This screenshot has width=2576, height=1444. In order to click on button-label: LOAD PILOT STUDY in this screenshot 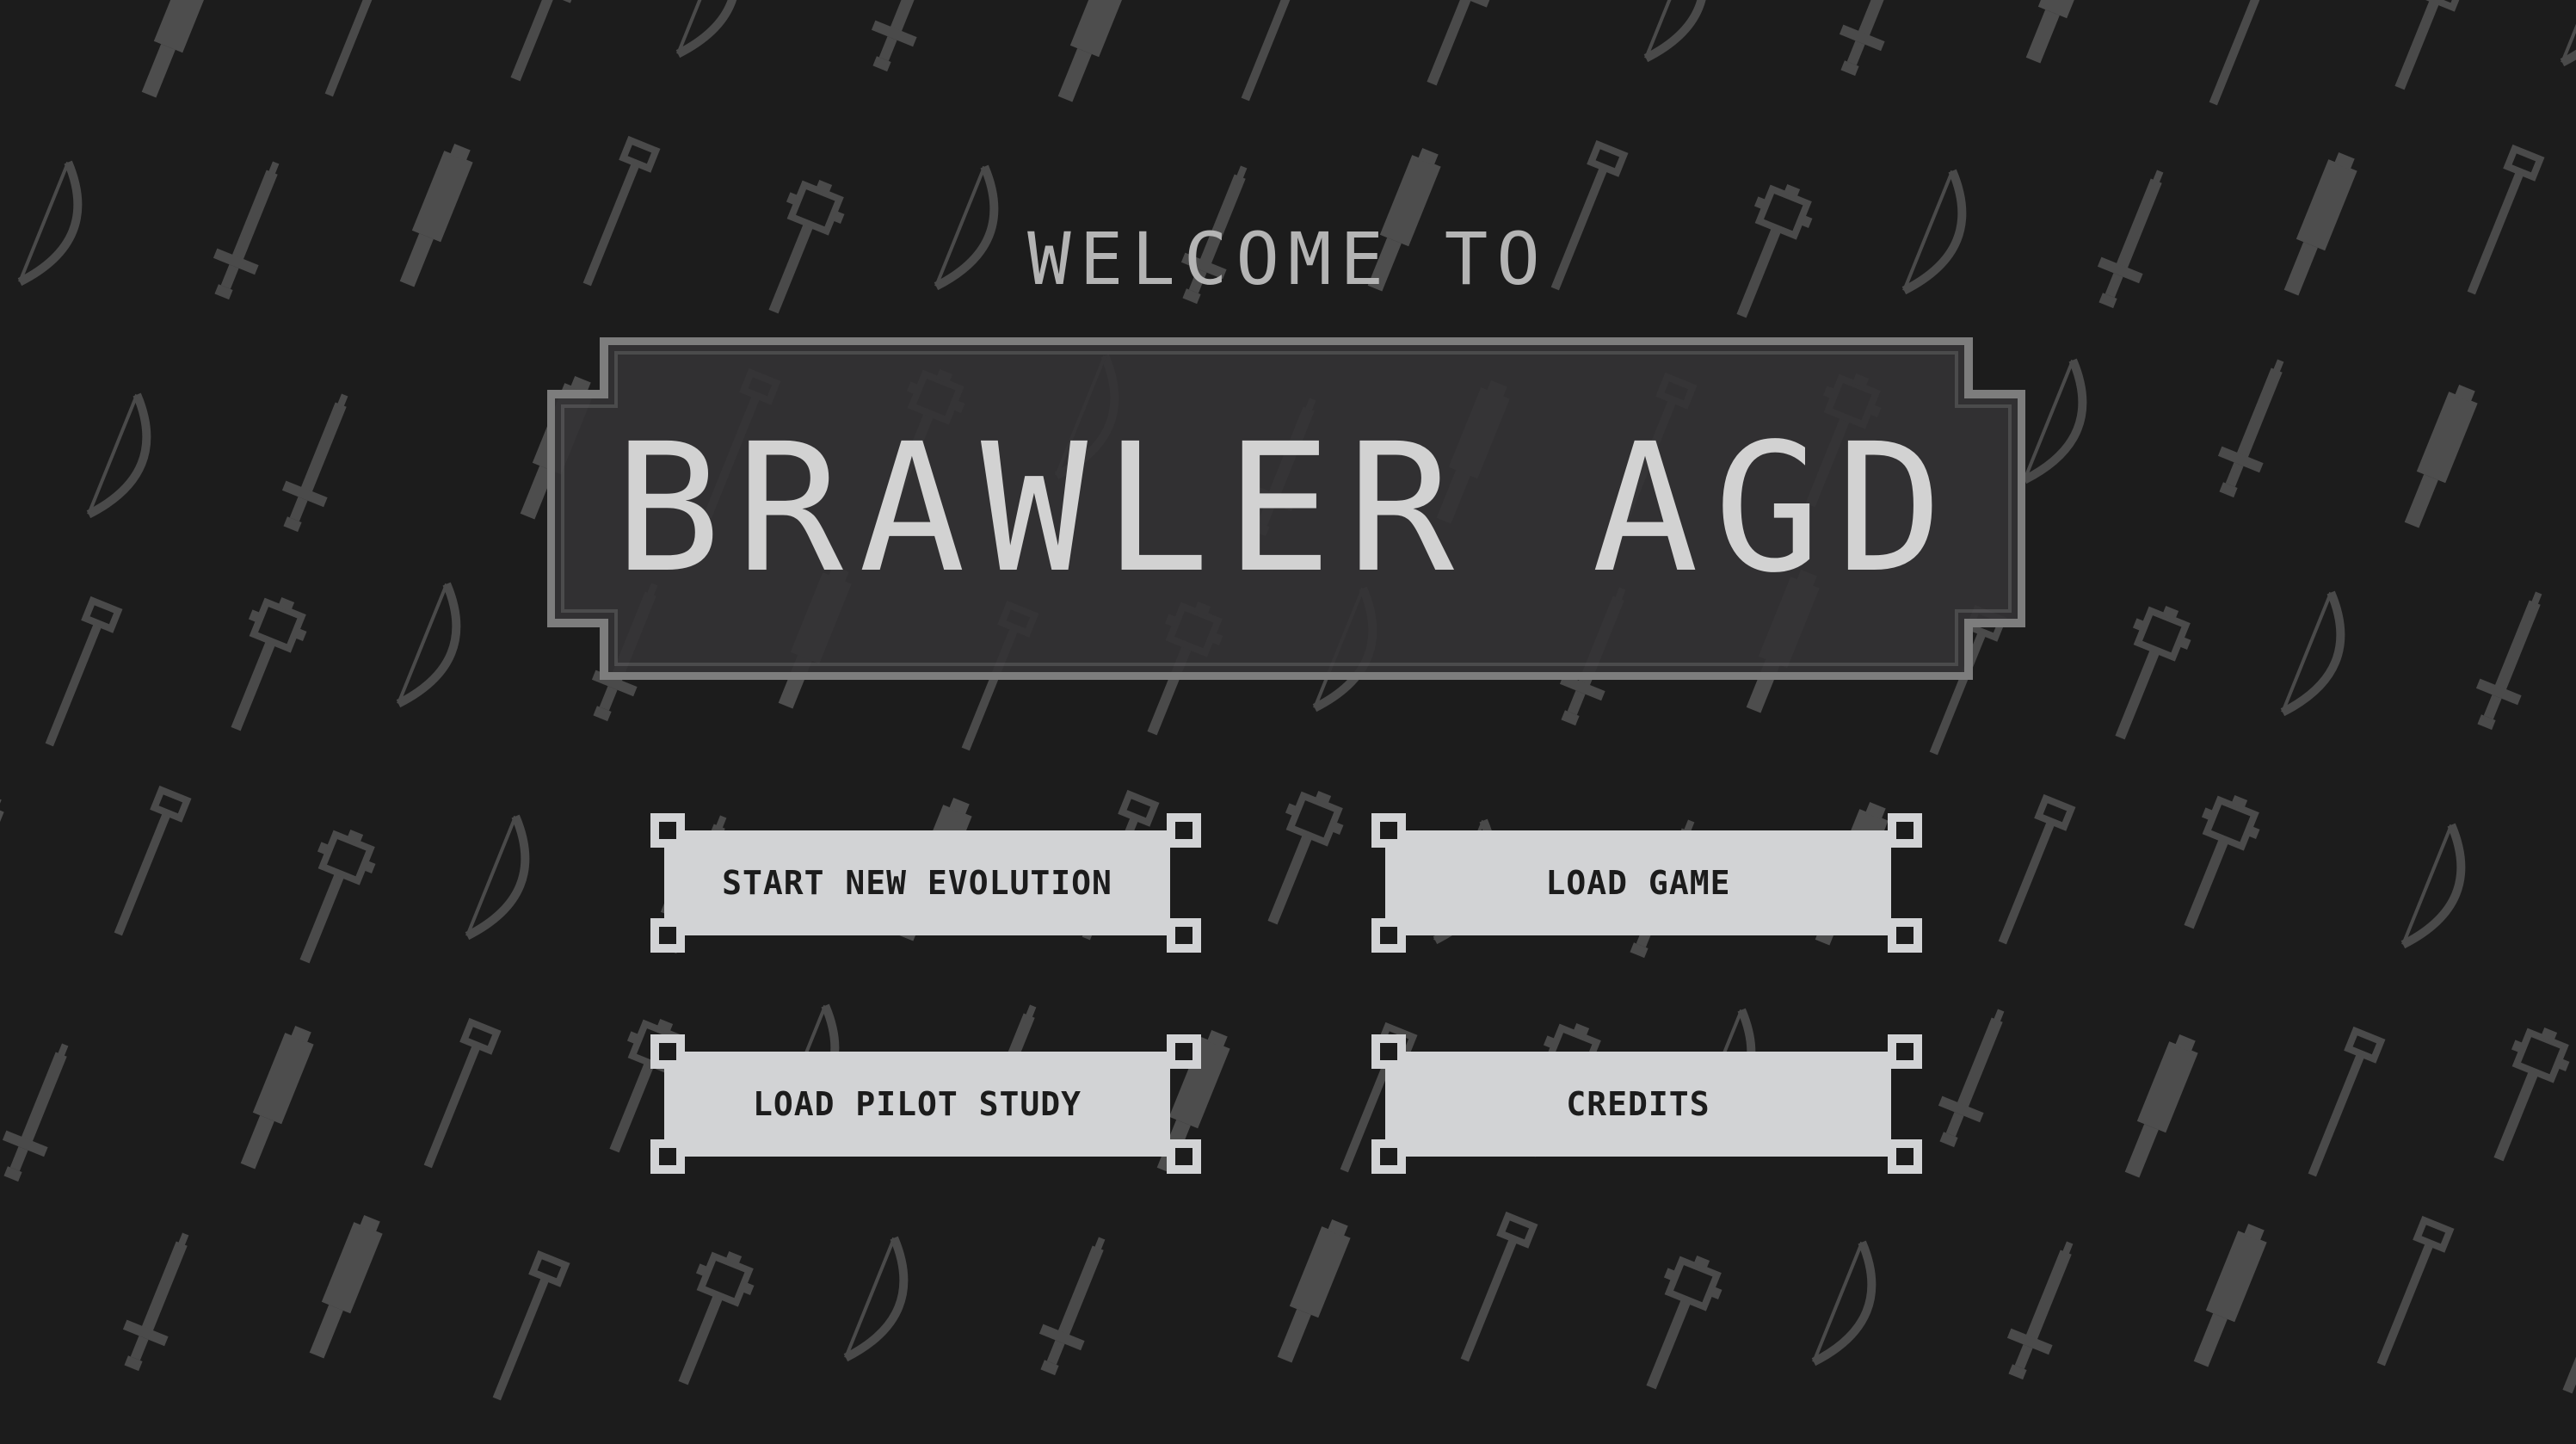, I will do `click(917, 1104)`.